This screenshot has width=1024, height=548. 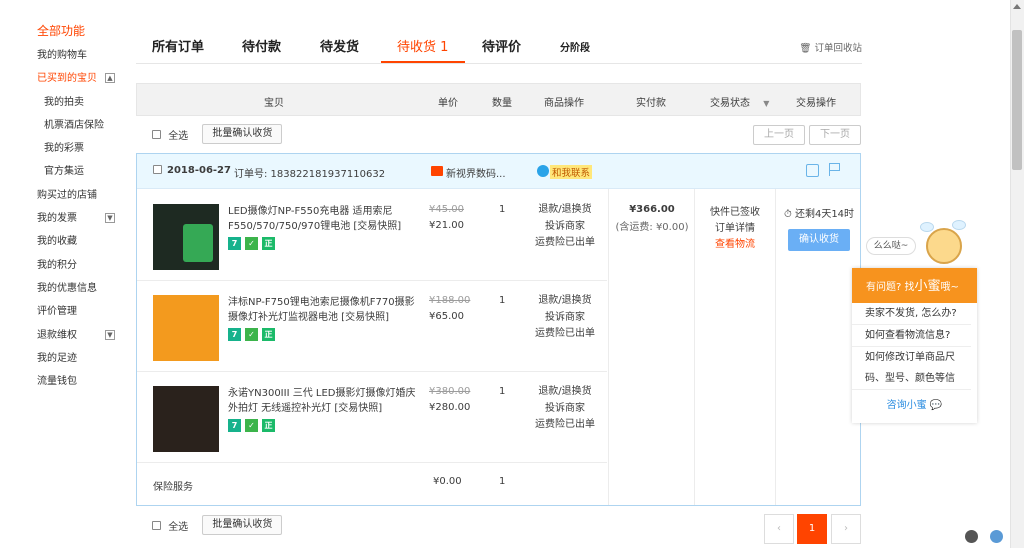 What do you see at coordinates (173, 487) in the screenshot?
I see `insurance-service-label: 保险服务` at bounding box center [173, 487].